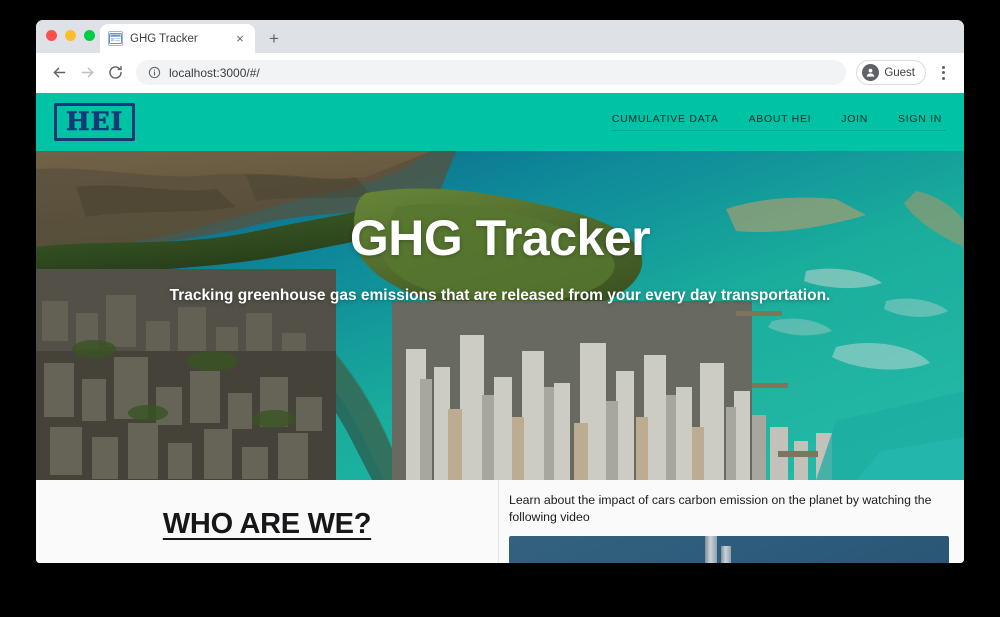 The image size is (1000, 617). Describe the element at coordinates (871, 72) in the screenshot. I see `avatar` at that location.